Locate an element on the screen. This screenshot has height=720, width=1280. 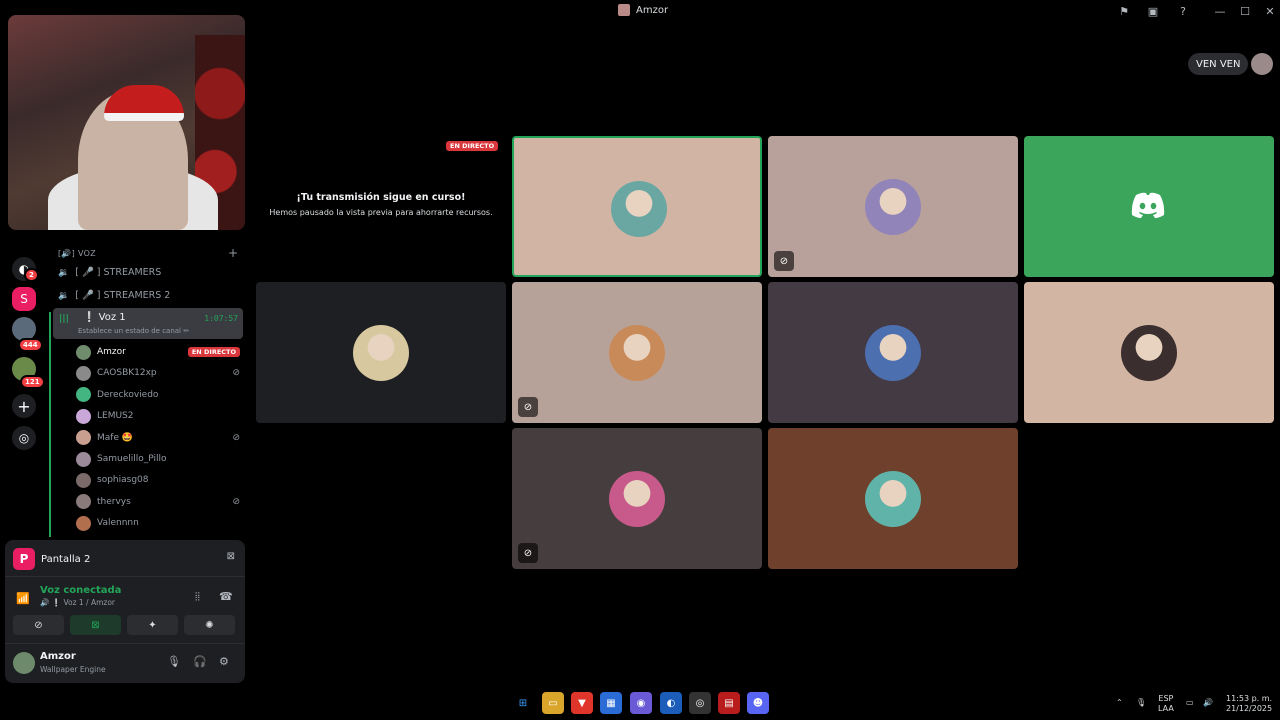
brave-icon: ▼ is located at coordinates (582, 703).